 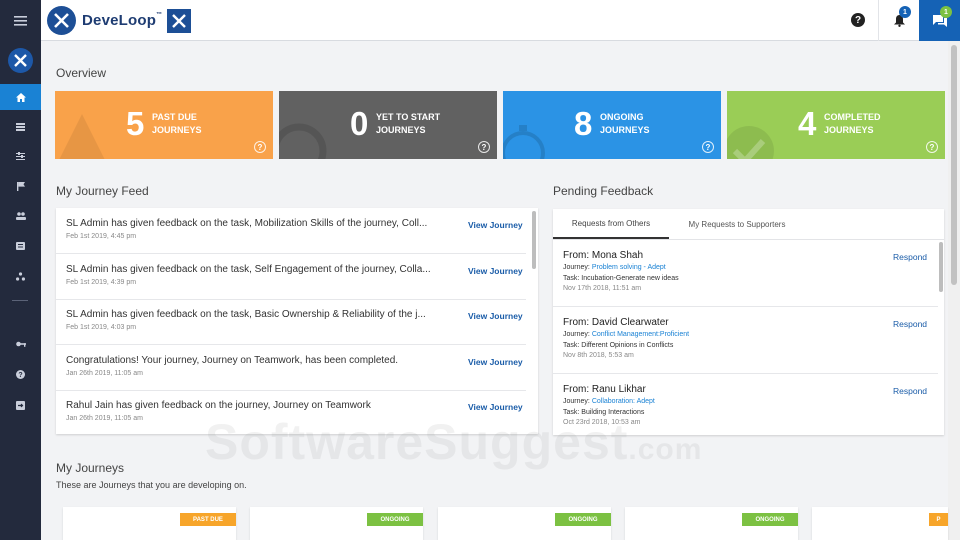 I want to click on menu-icon, so click(x=20, y=20).